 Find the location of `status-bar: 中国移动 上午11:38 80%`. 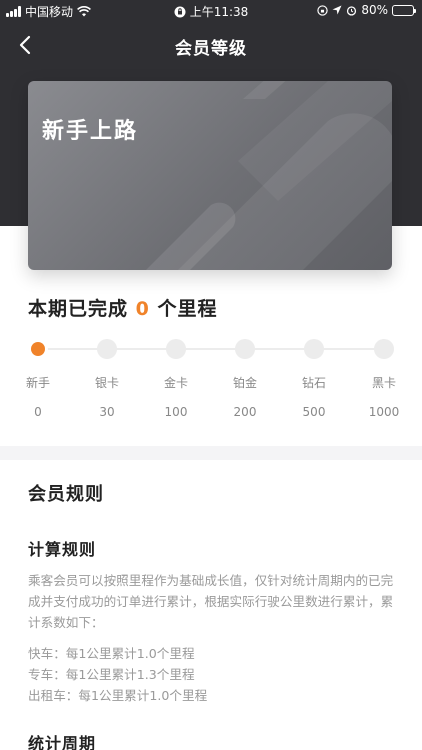

status-bar: 中国移动 上午11:38 80% is located at coordinates (211, 11).